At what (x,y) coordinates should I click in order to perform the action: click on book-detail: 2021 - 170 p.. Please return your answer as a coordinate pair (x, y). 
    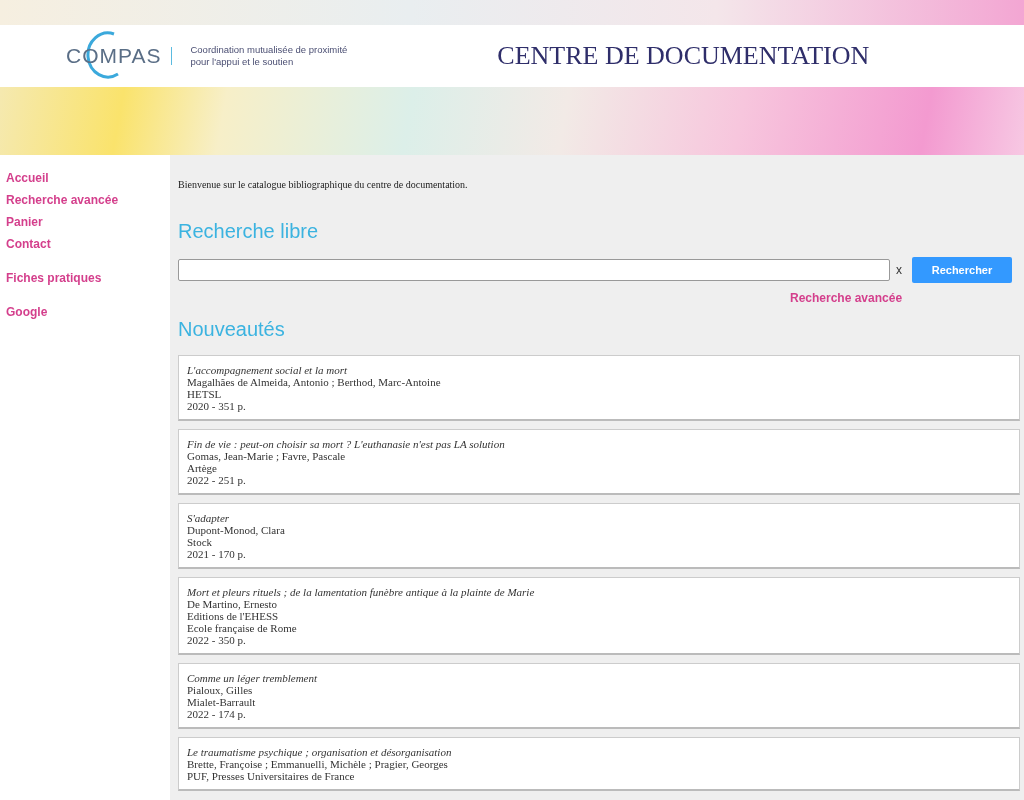
    Looking at the image, I should click on (216, 554).